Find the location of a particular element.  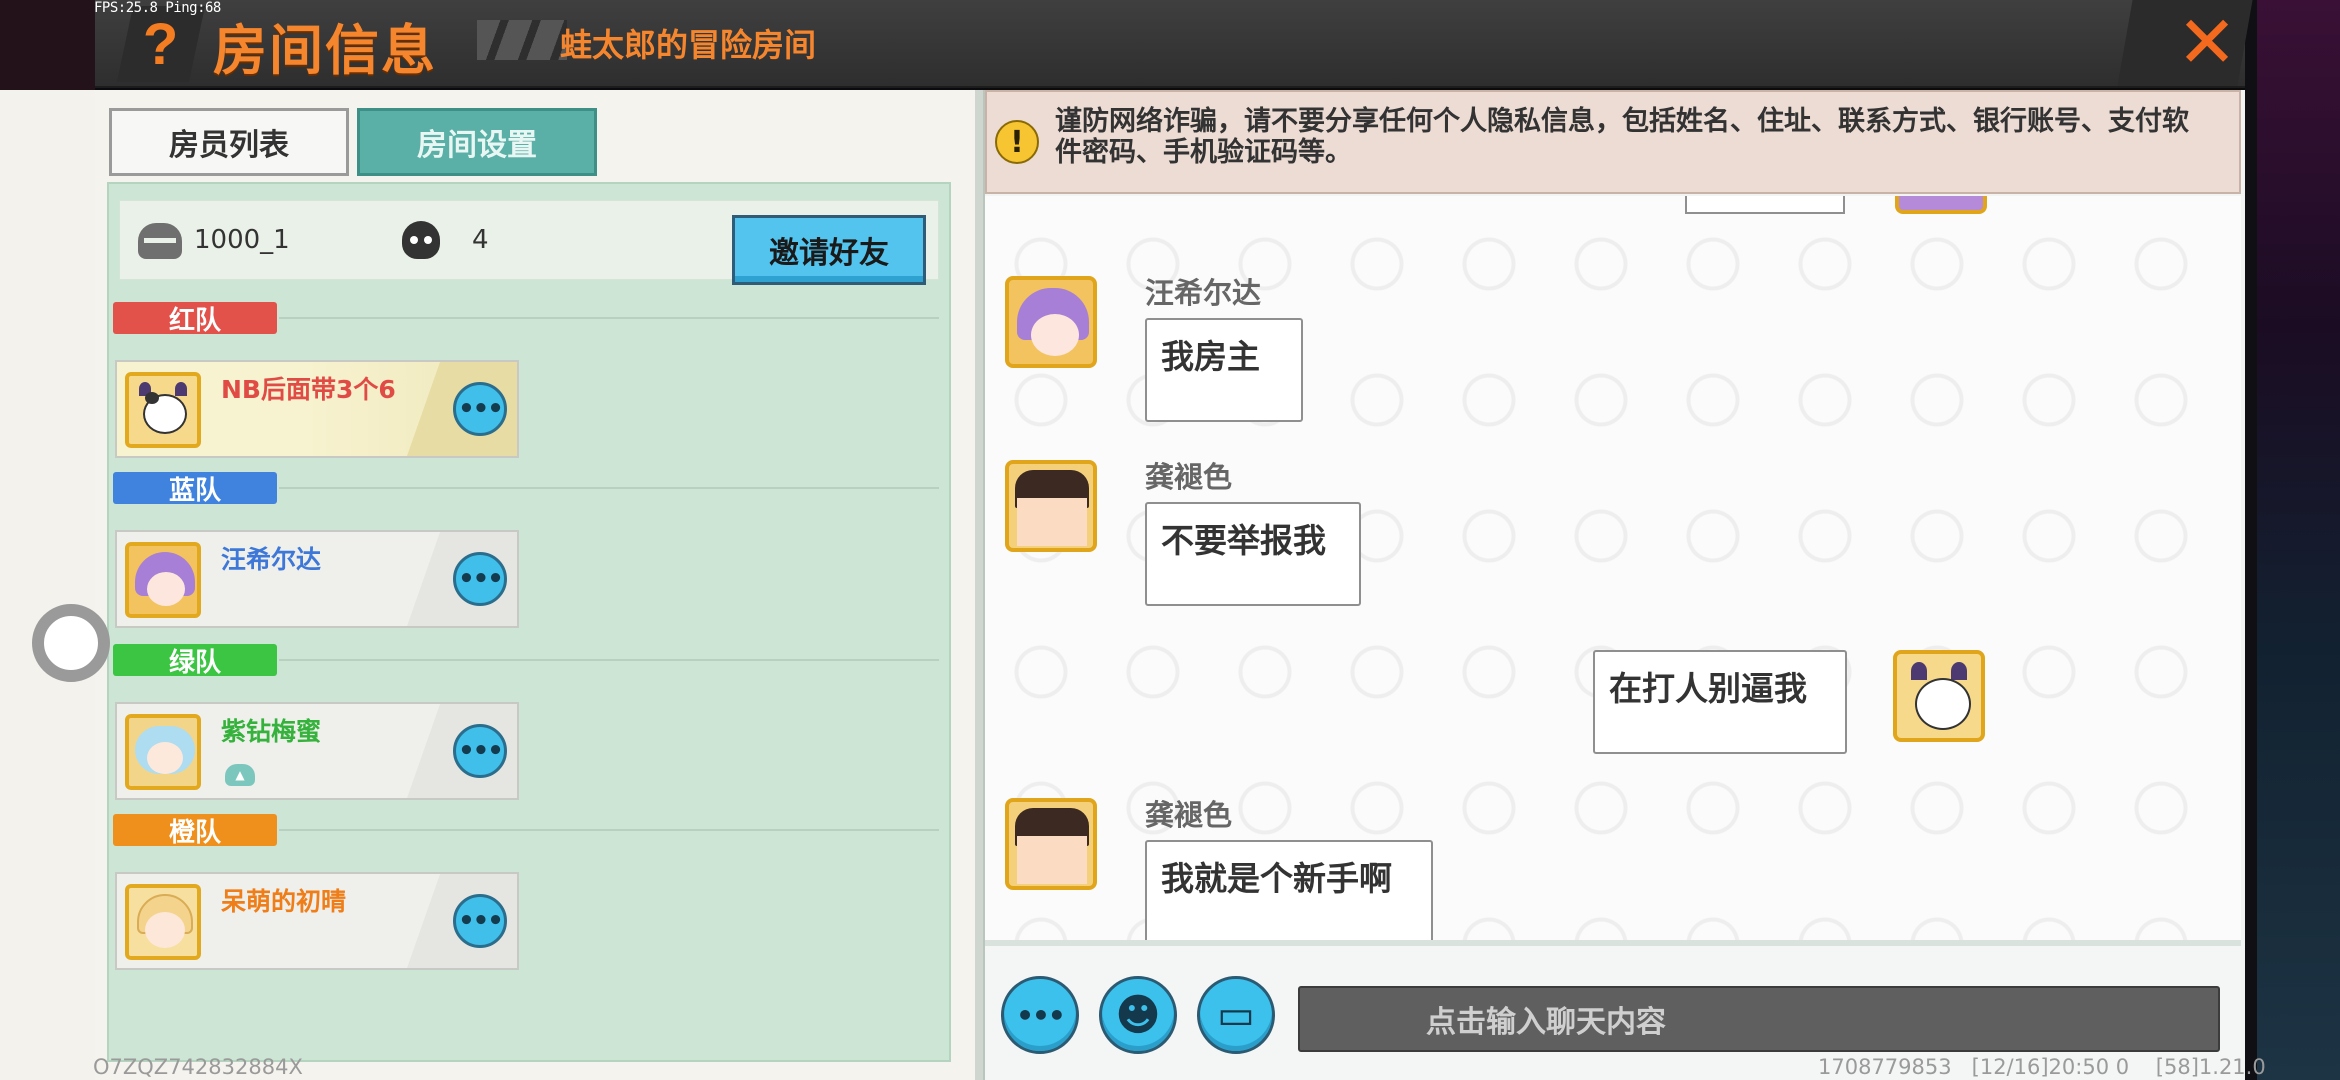

help-button: ? is located at coordinates (161, 44).